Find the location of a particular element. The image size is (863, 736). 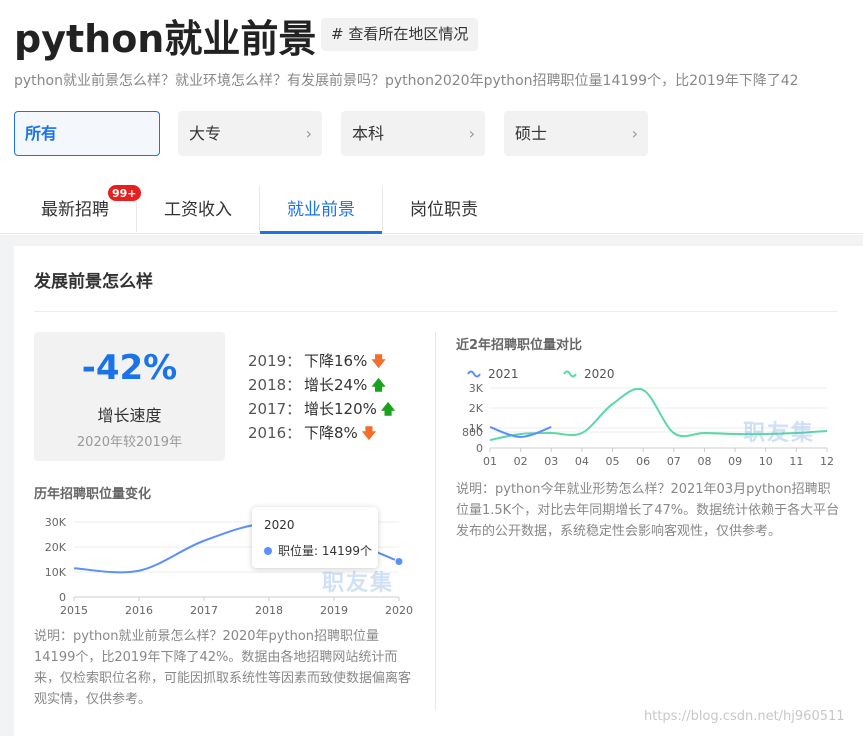

tab-job-duties: 岗位职责 is located at coordinates (444, 210).